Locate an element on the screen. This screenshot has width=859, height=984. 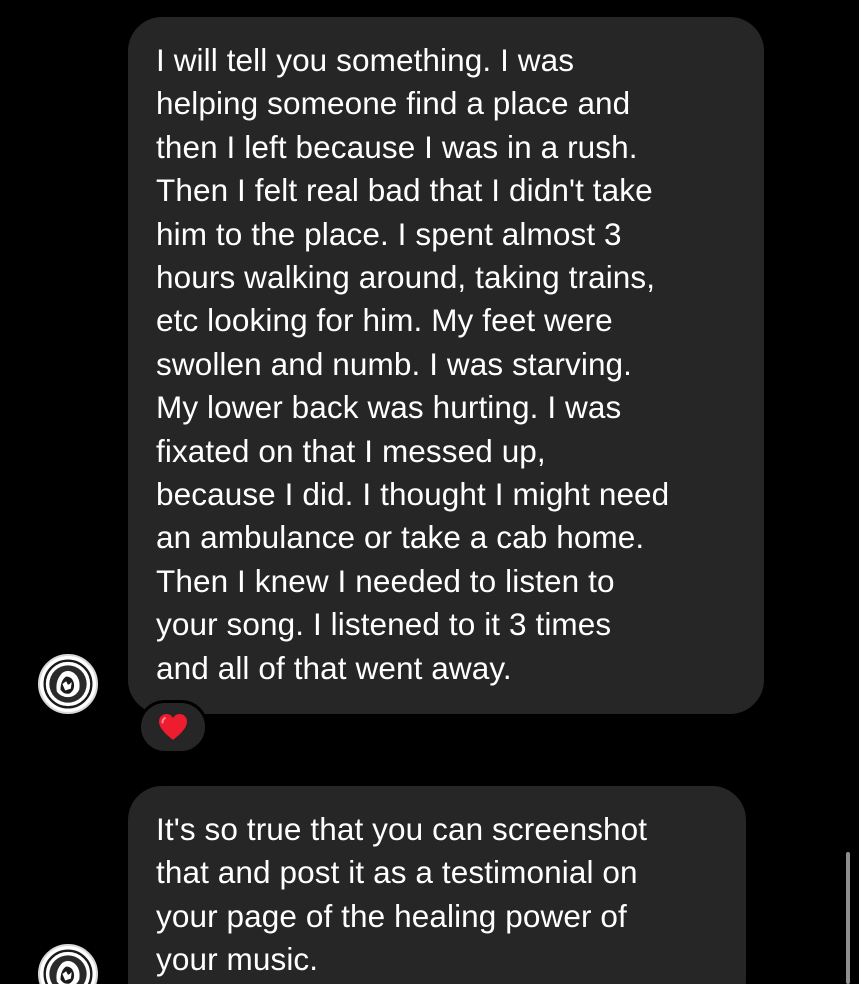
message-text-line: your song. I listened to it 3 times is located at coordinates (384, 624).